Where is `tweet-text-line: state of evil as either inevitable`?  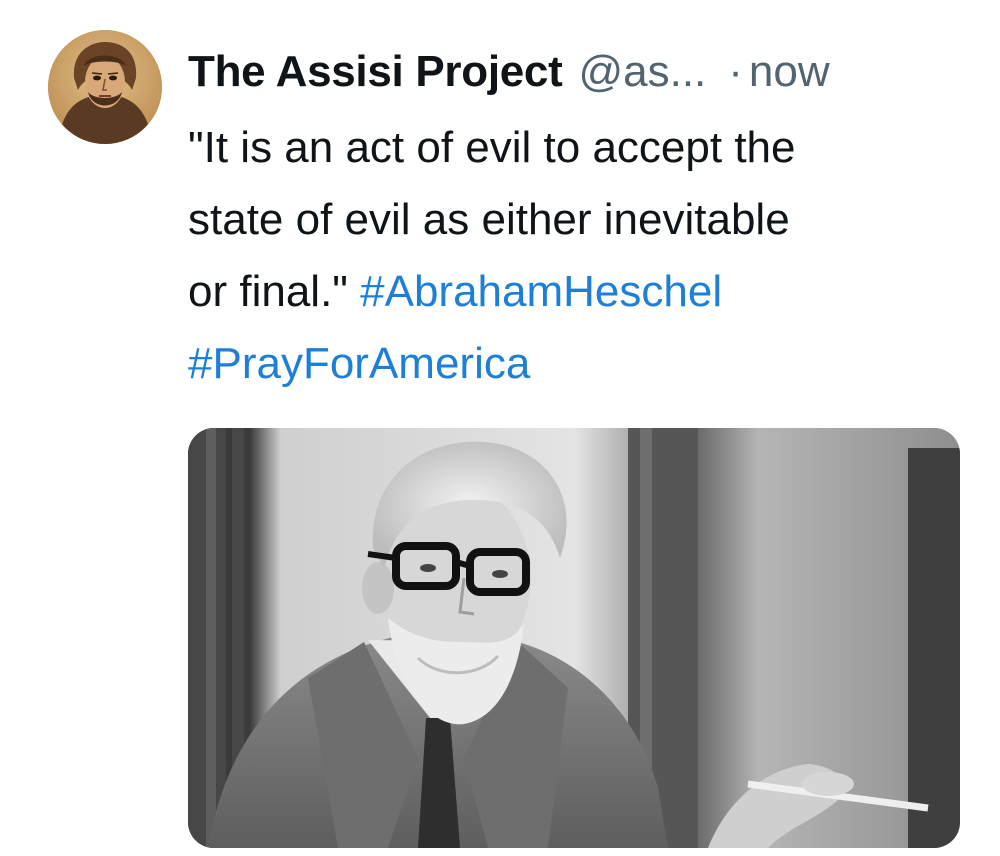
tweet-text-line: state of evil as either inevitable is located at coordinates (489, 219).